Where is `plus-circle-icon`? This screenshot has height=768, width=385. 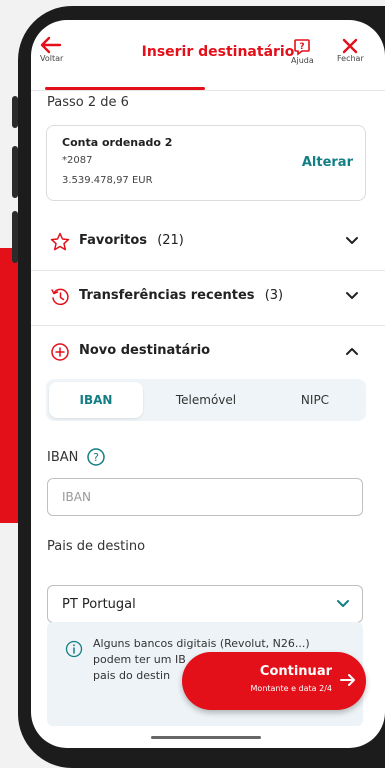 plus-circle-icon is located at coordinates (60, 352).